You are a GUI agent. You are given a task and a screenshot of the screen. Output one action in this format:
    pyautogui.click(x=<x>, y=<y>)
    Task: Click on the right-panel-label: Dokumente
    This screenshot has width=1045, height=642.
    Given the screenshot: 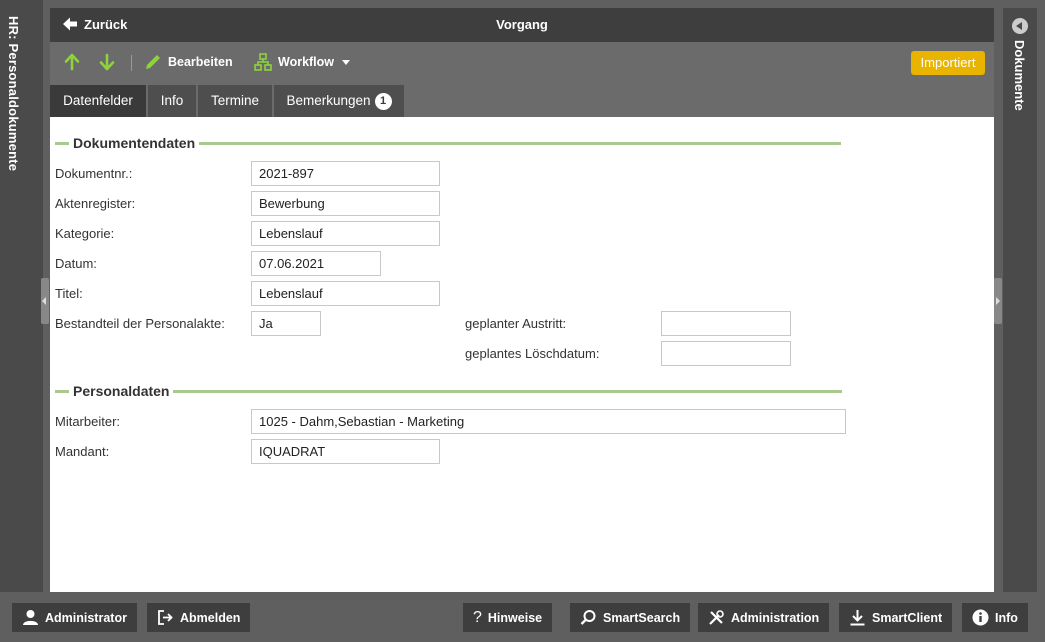 What is the action you would take?
    pyautogui.click(x=1019, y=75)
    